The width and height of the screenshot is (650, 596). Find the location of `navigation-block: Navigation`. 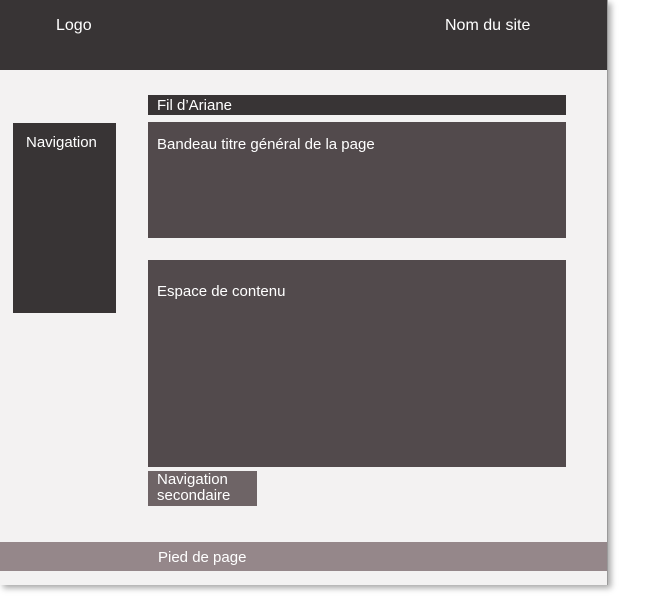

navigation-block: Navigation is located at coordinates (64, 218).